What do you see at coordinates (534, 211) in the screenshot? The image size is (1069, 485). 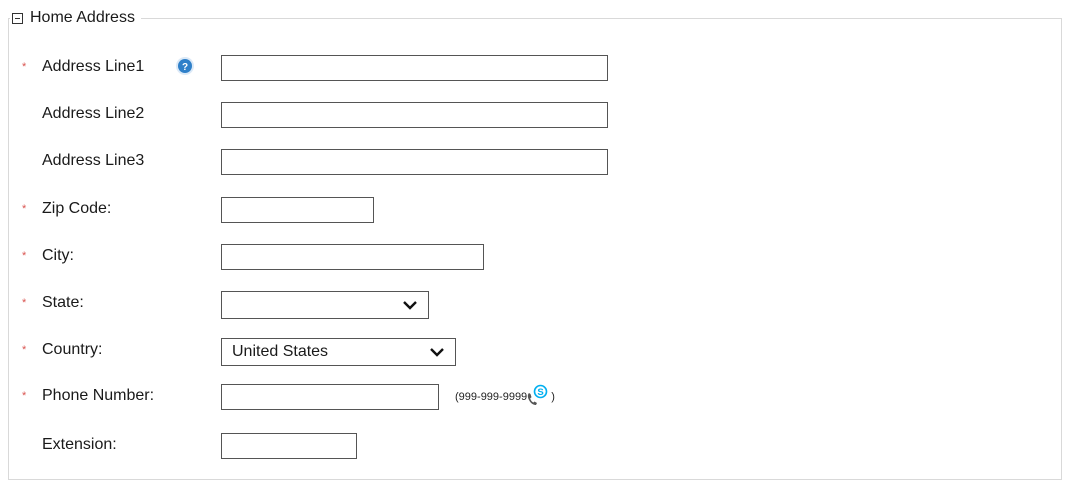 I see `zip-code-row: * Zip Code:` at bounding box center [534, 211].